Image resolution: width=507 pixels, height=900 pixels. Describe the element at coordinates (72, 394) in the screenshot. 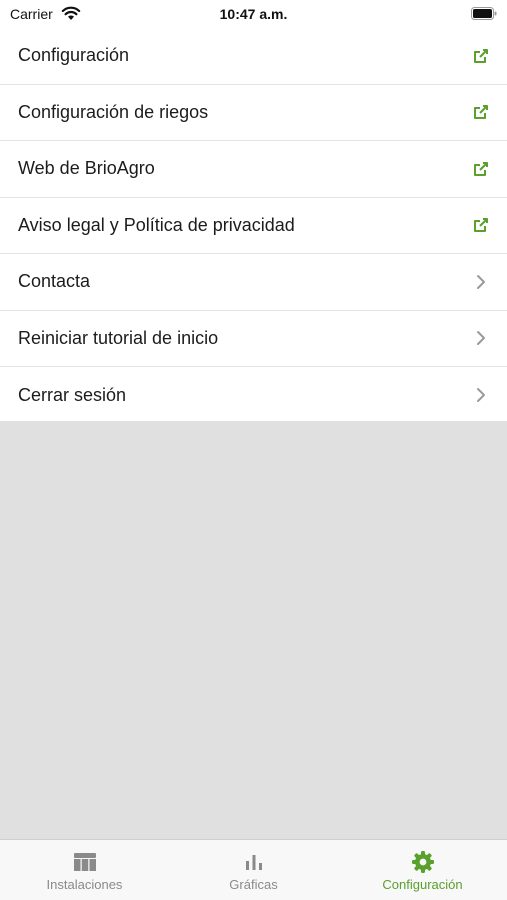

I see `menu-item-label: Cerrar sesión` at that location.